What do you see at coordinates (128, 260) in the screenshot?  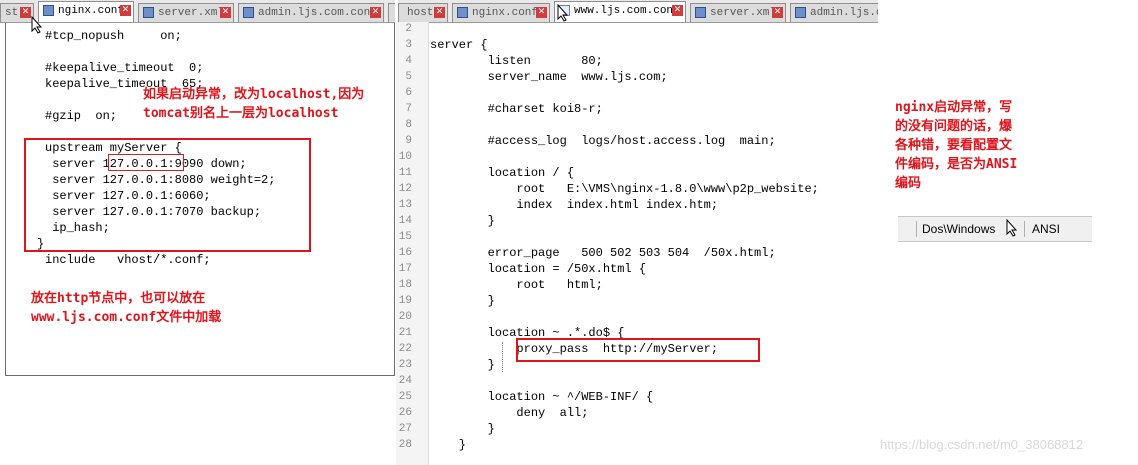 I see `code-line: include vhost/*.conf;` at bounding box center [128, 260].